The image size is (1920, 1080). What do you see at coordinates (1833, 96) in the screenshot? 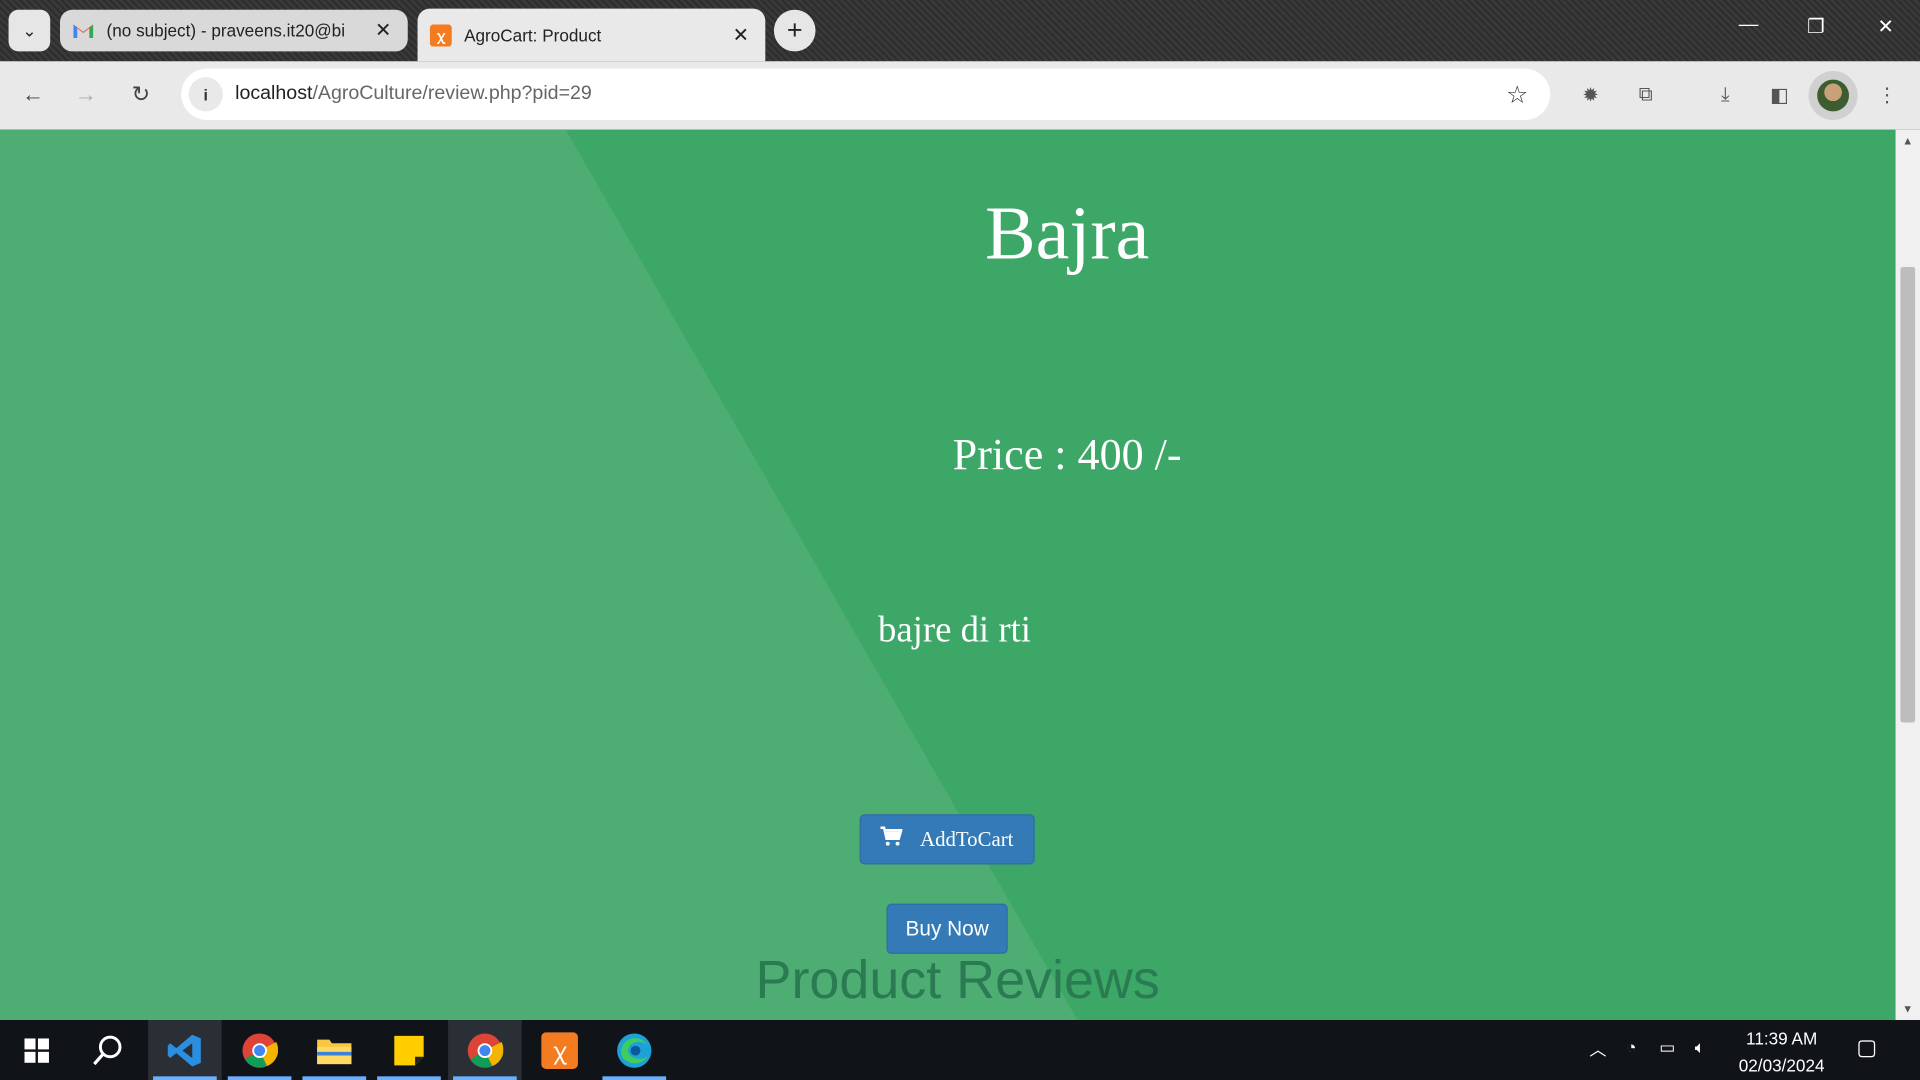
I see `profile-avatar` at bounding box center [1833, 96].